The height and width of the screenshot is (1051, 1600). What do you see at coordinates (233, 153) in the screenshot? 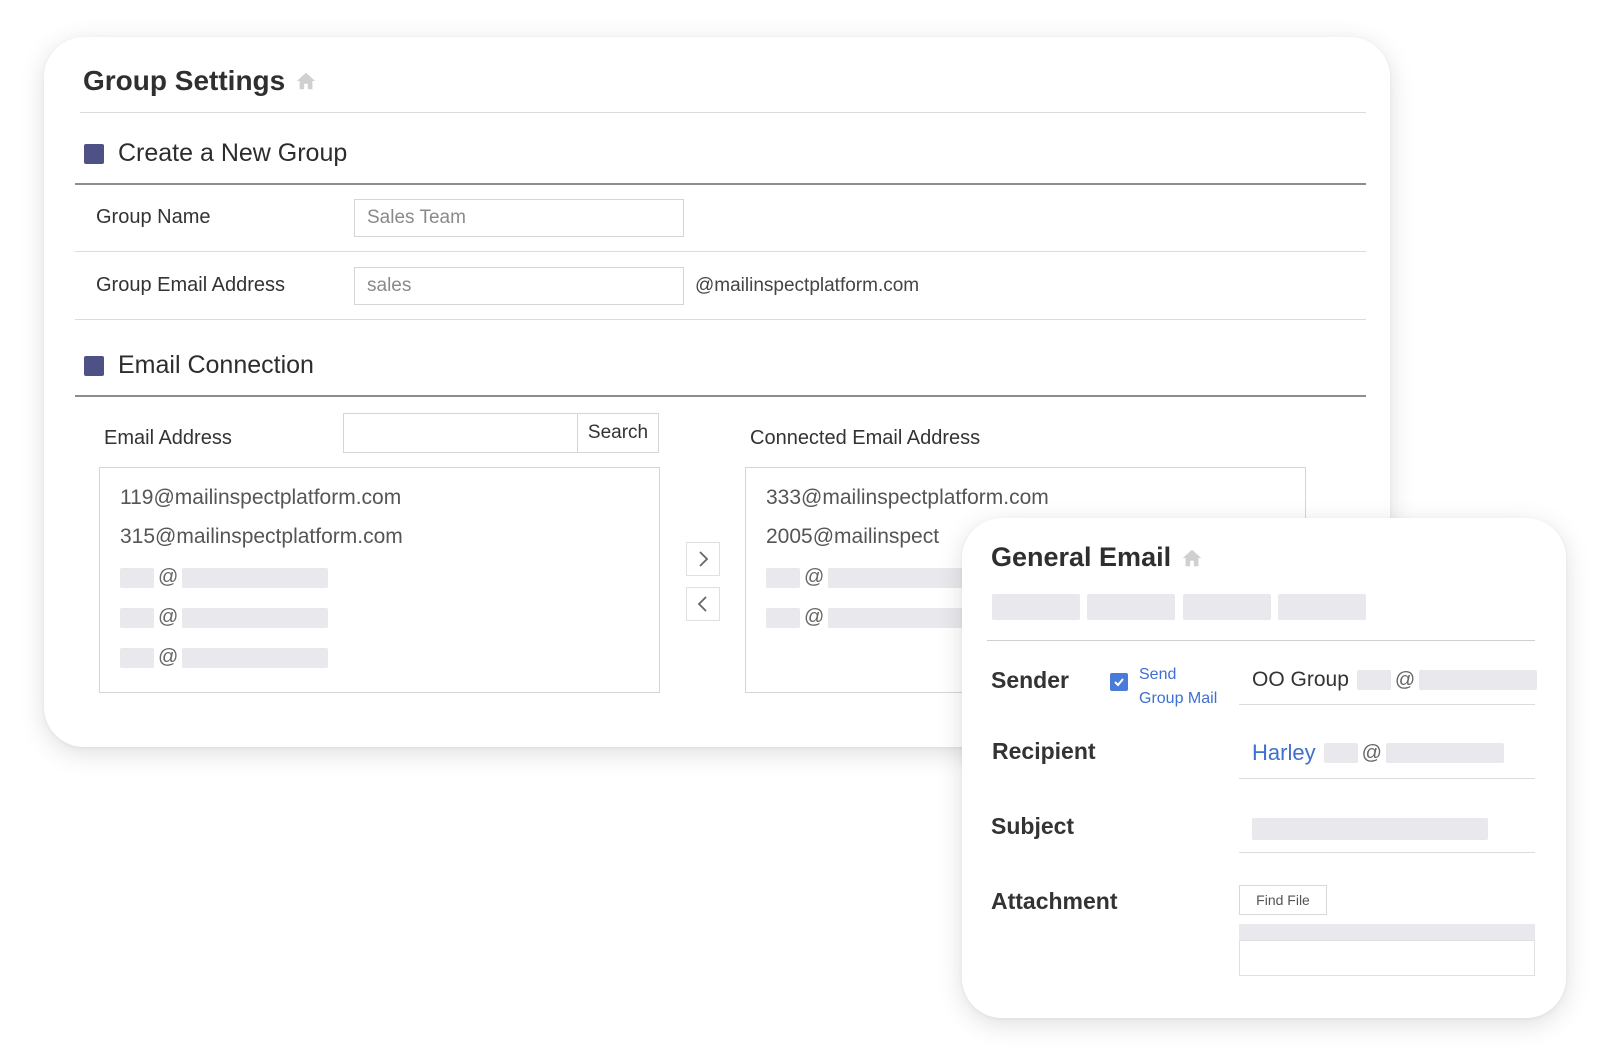
I see `create-group-heading-text: Create a New Group` at bounding box center [233, 153].